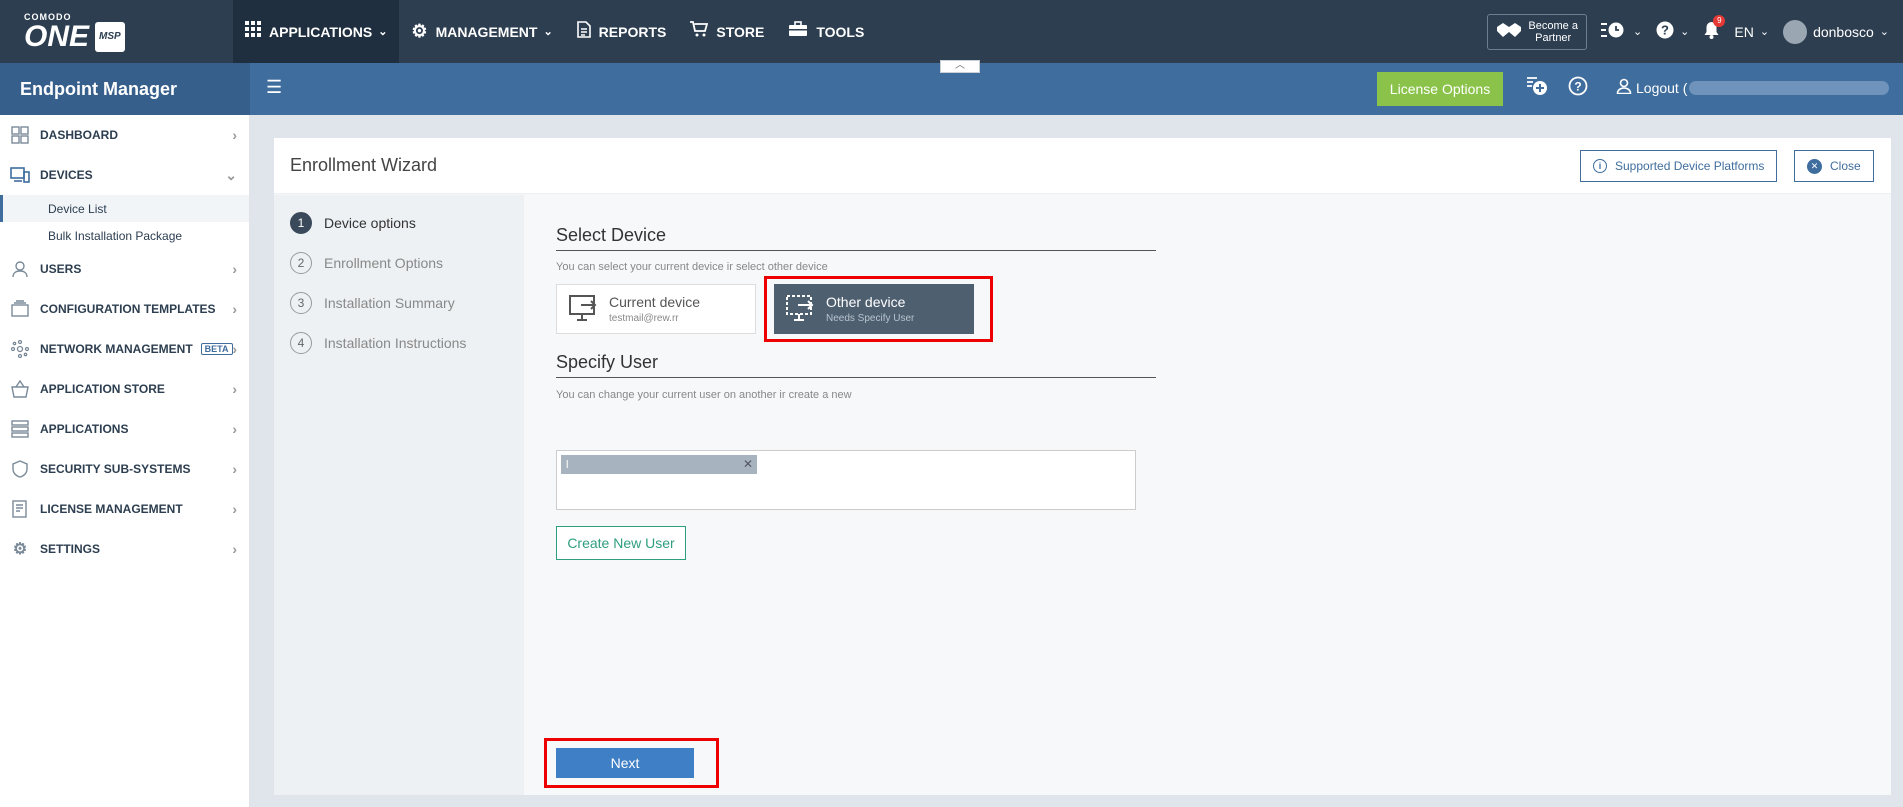 The image size is (1903, 807). What do you see at coordinates (1553, 37) in the screenshot?
I see `partner-line2: Partner` at bounding box center [1553, 37].